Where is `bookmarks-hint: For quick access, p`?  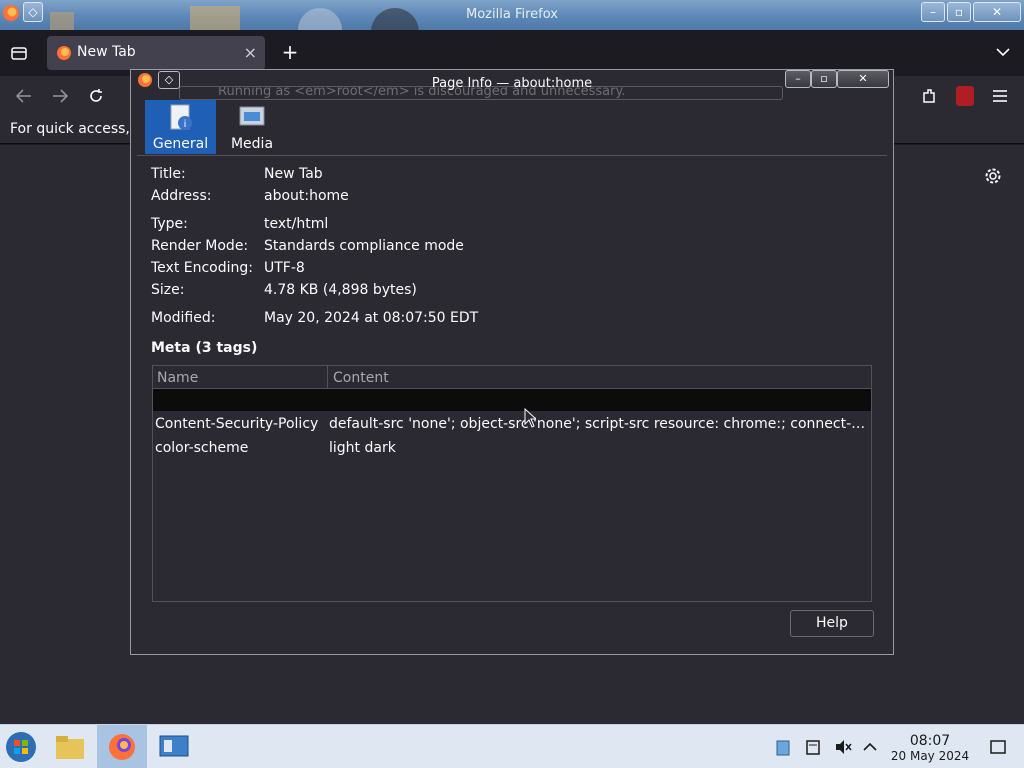 bookmarks-hint: For quick access, p is located at coordinates (77, 129).